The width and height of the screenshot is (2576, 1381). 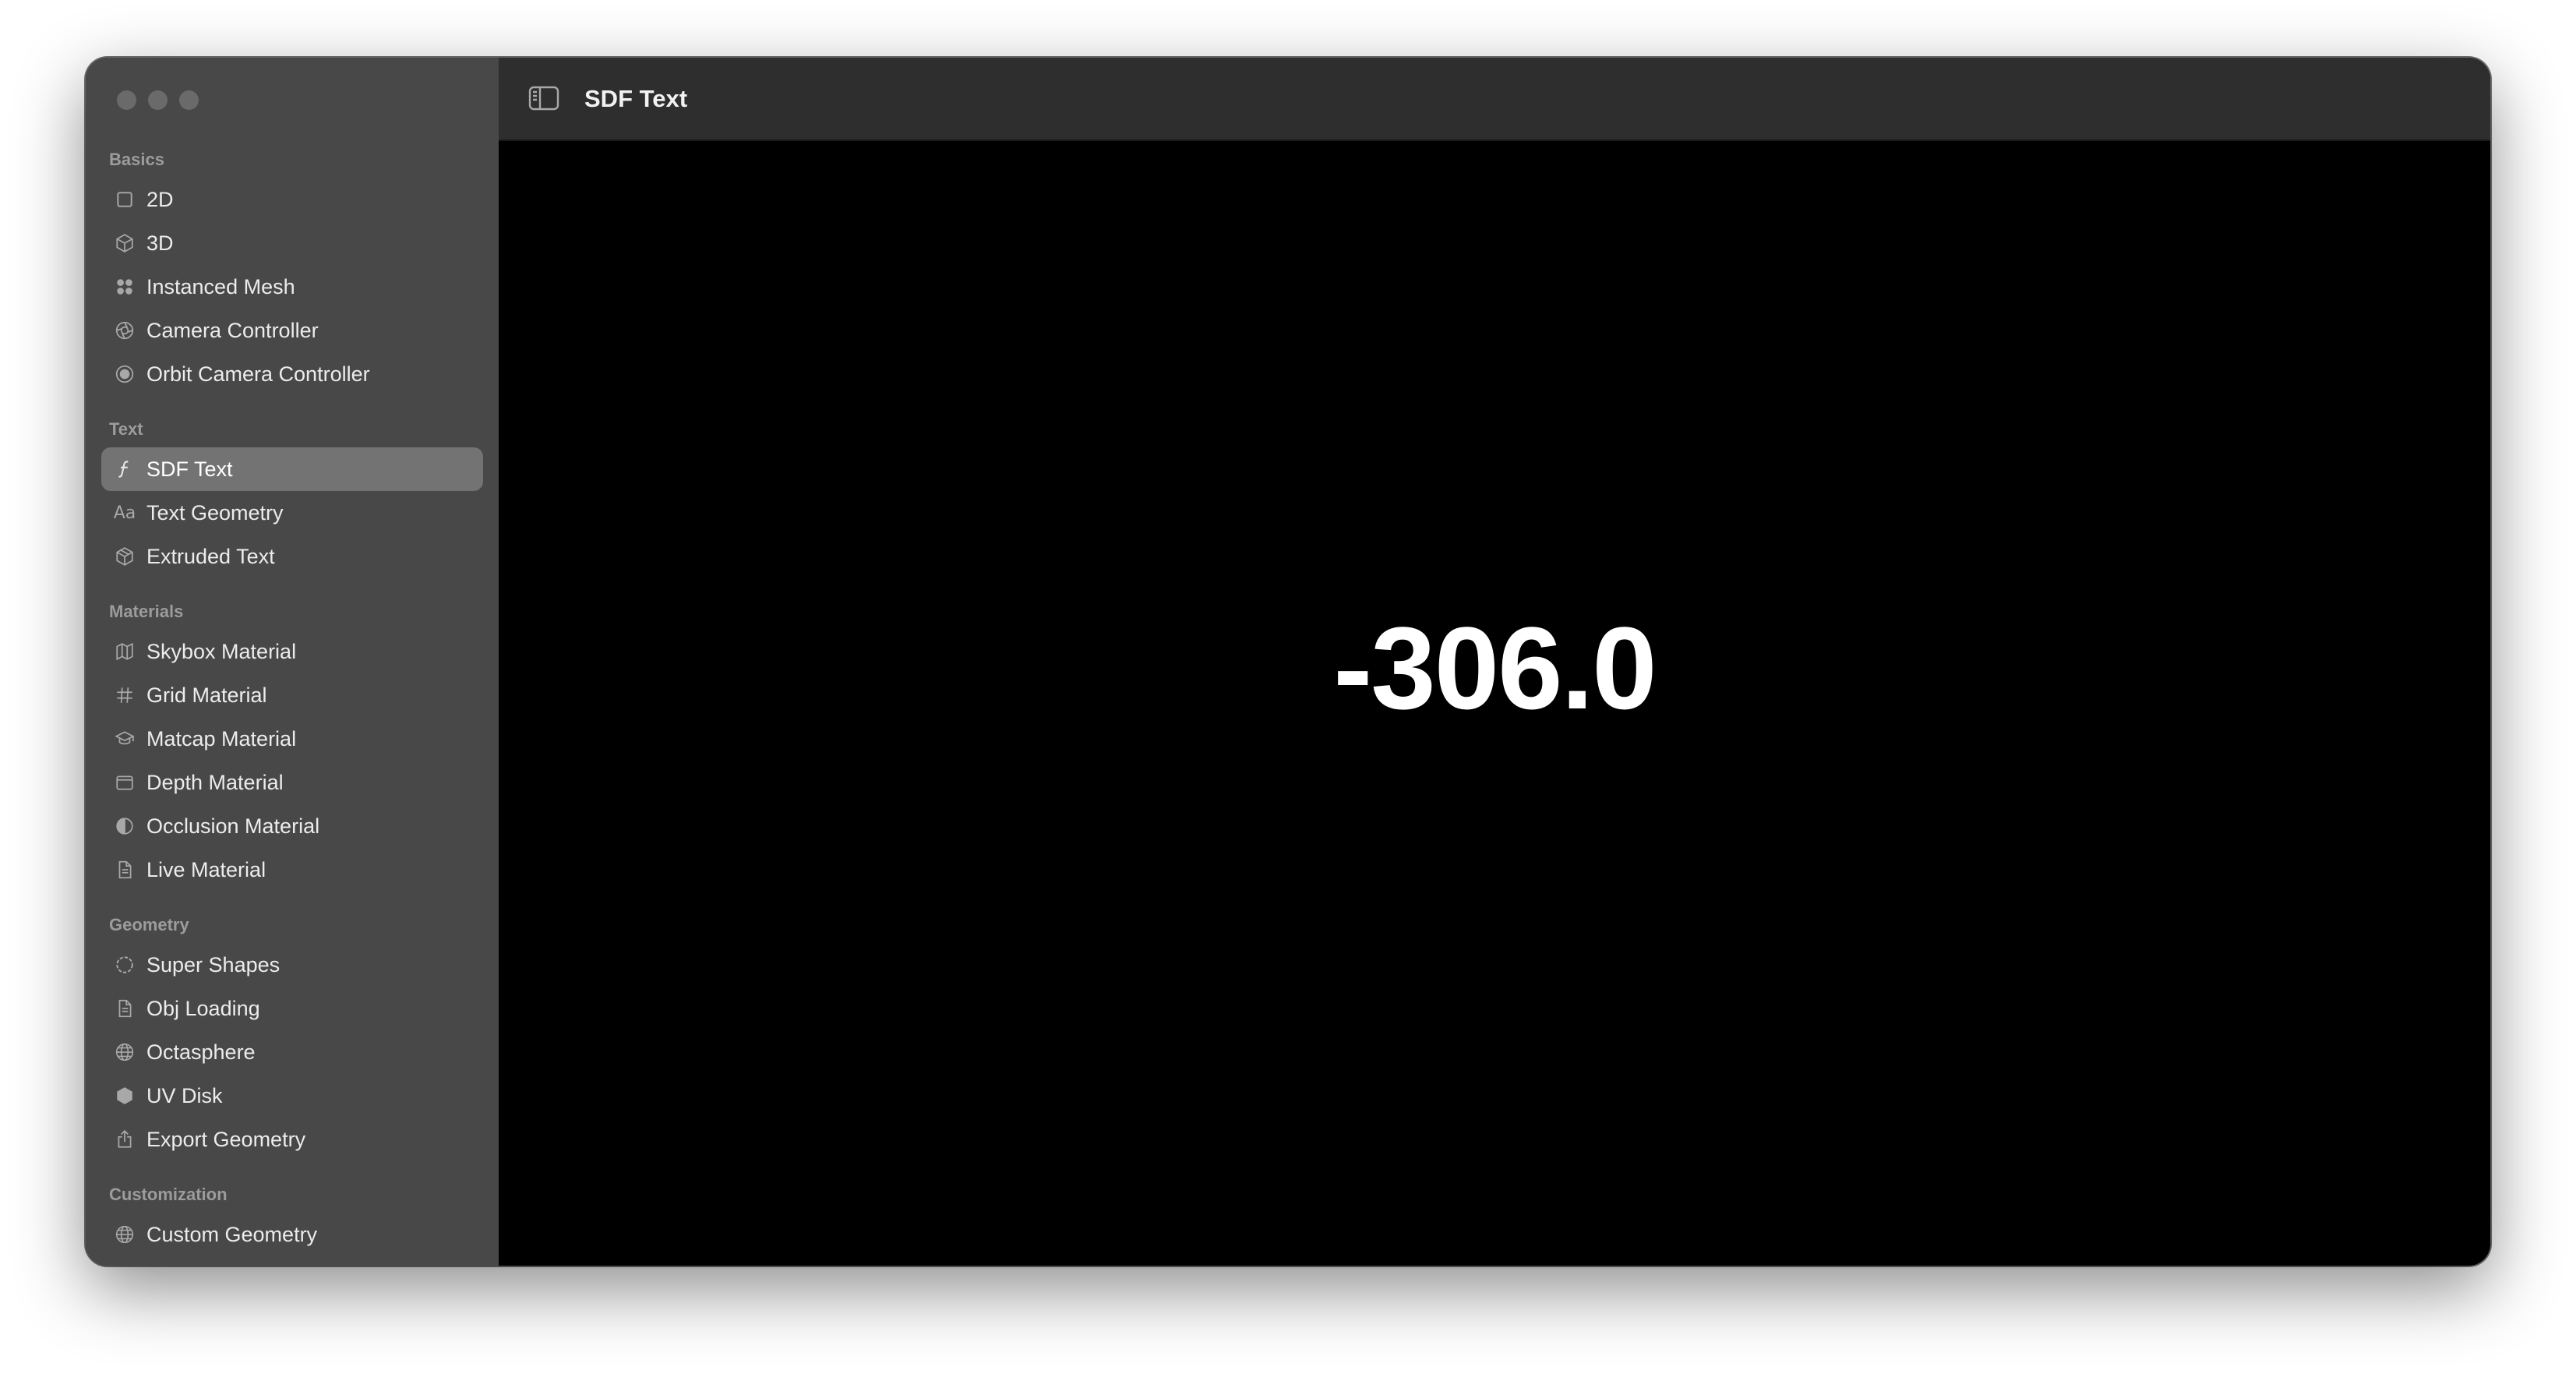 I want to click on map-icon, so click(x=124, y=651).